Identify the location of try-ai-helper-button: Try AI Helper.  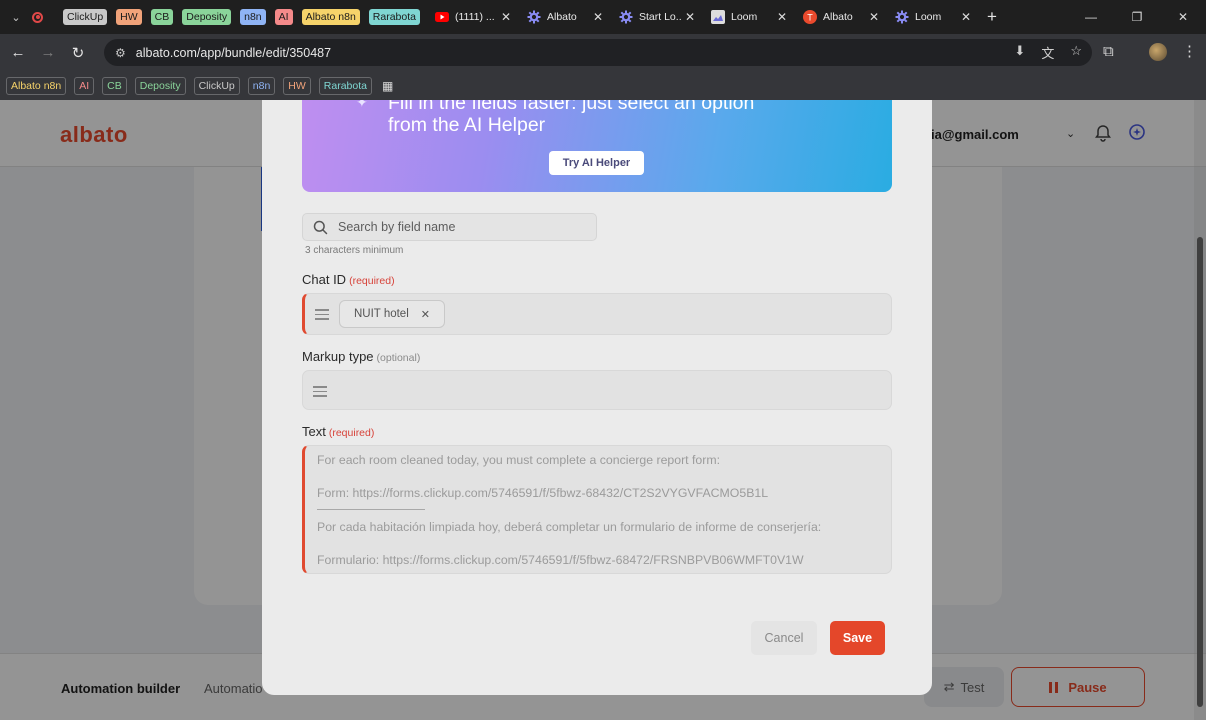
(596, 163).